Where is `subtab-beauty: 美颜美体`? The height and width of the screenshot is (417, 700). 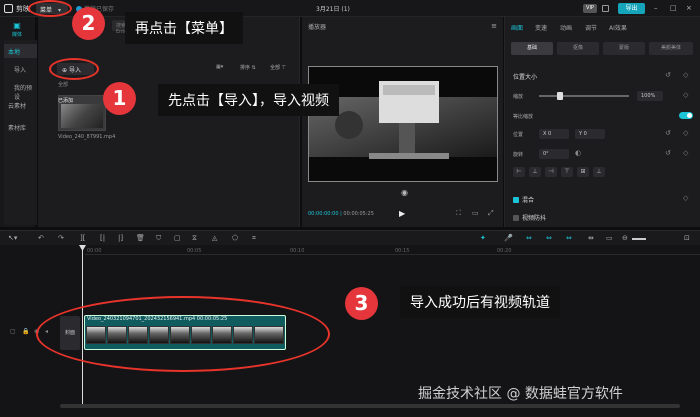 subtab-beauty: 美颜美体 is located at coordinates (671, 48).